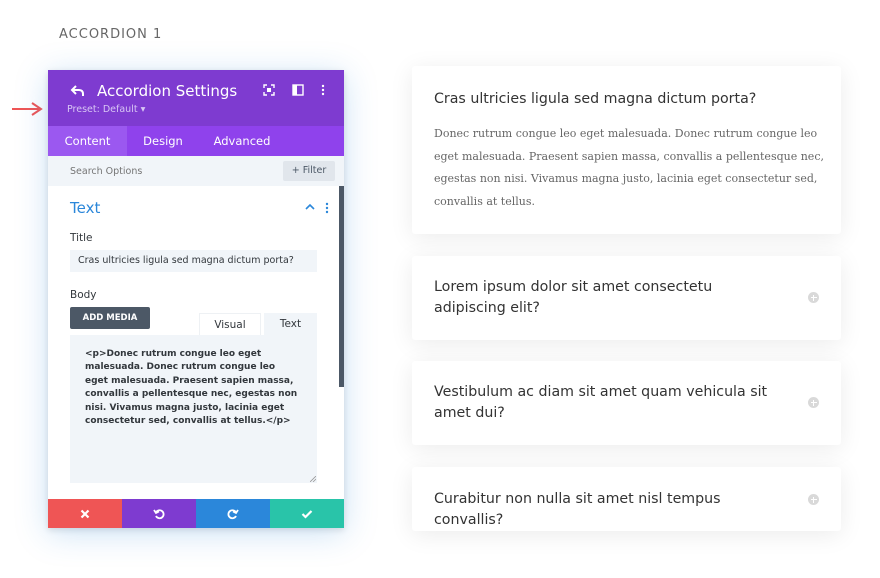  What do you see at coordinates (85, 208) in the screenshot?
I see `text-group-title: Text` at bounding box center [85, 208].